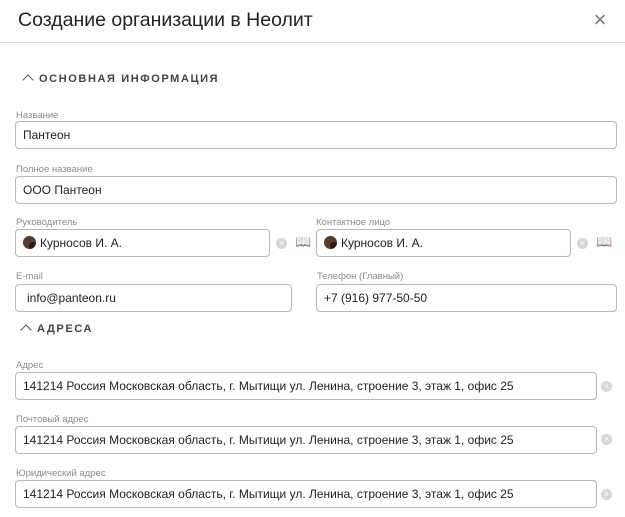 This screenshot has height=517, width=625. Describe the element at coordinates (153, 298) in the screenshot. I see `email-field: info@panteon.ru` at that location.